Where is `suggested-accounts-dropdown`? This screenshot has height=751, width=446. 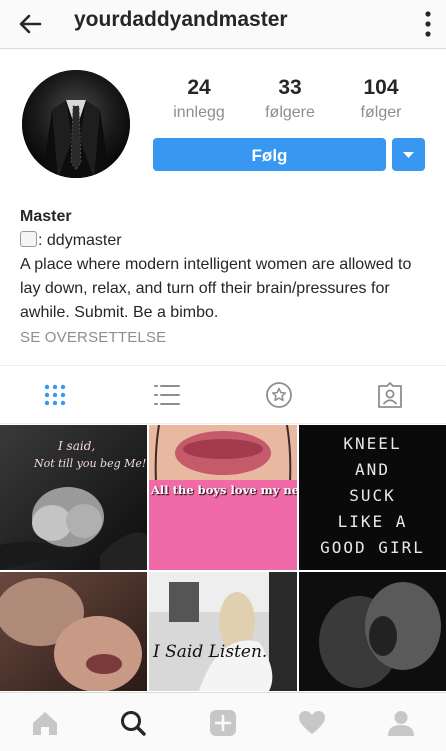
suggested-accounts-dropdown is located at coordinates (408, 154).